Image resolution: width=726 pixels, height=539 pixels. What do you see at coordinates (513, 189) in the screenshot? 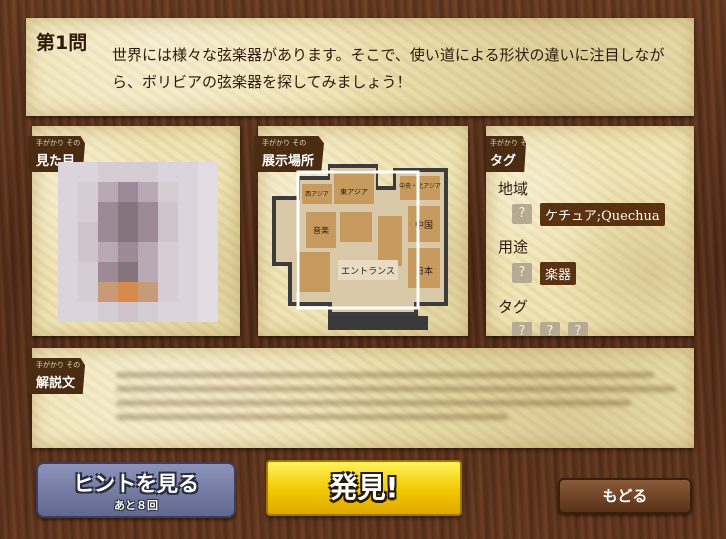
I see `region-heading: 地域` at bounding box center [513, 189].